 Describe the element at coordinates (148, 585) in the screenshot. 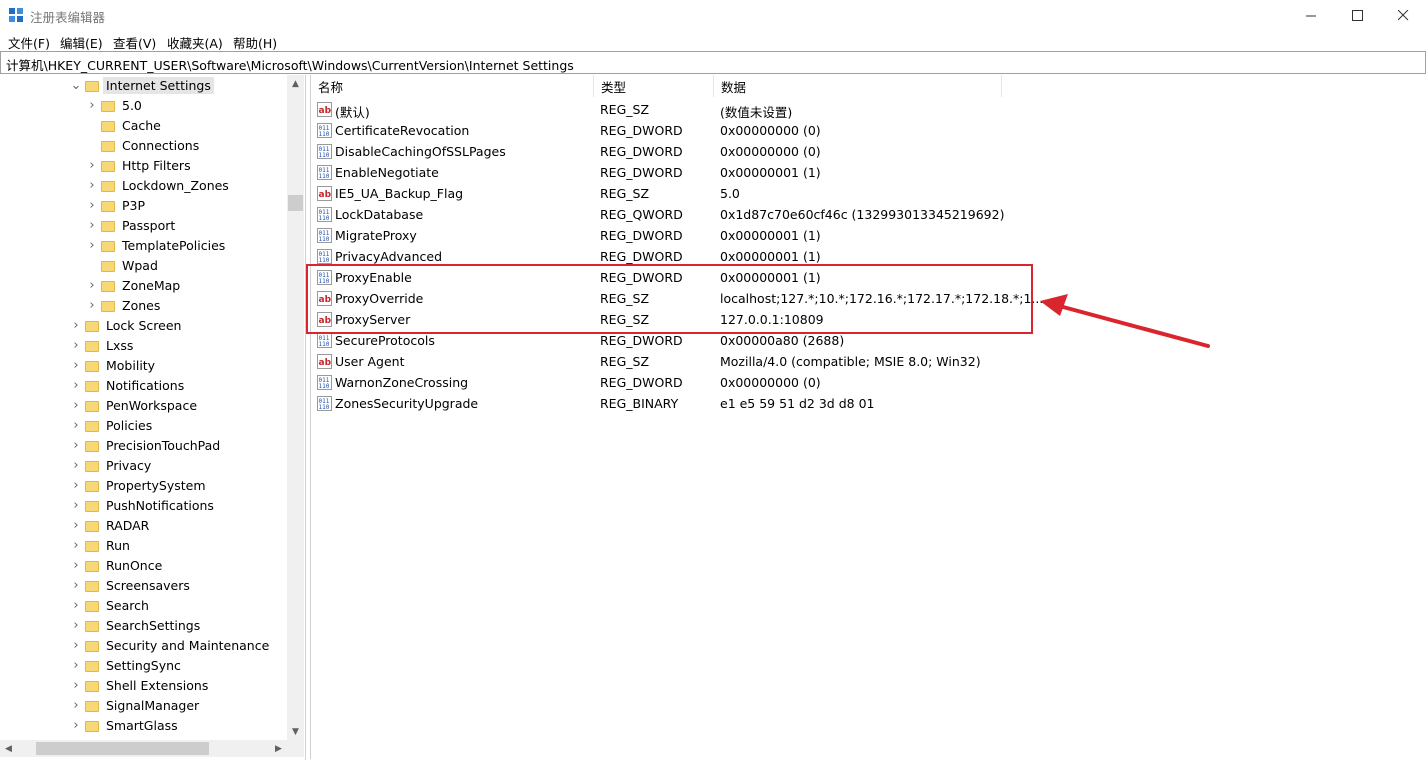

I see `tree-item-label: Screensavers` at that location.